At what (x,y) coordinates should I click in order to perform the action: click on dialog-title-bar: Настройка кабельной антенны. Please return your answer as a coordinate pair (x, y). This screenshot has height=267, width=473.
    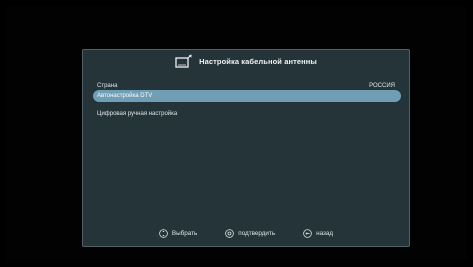
    Looking at the image, I should click on (246, 61).